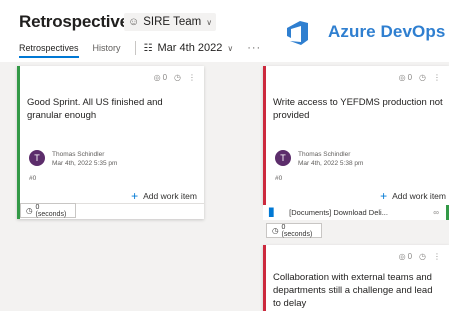 This screenshot has height=311, width=449. I want to click on team-name: SIRE Team, so click(172, 22).